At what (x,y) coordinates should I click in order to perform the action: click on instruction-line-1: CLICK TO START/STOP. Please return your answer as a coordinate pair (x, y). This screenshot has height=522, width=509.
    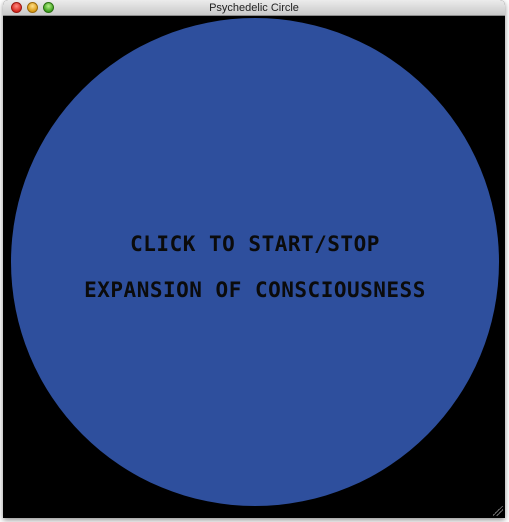
    Looking at the image, I should click on (255, 244).